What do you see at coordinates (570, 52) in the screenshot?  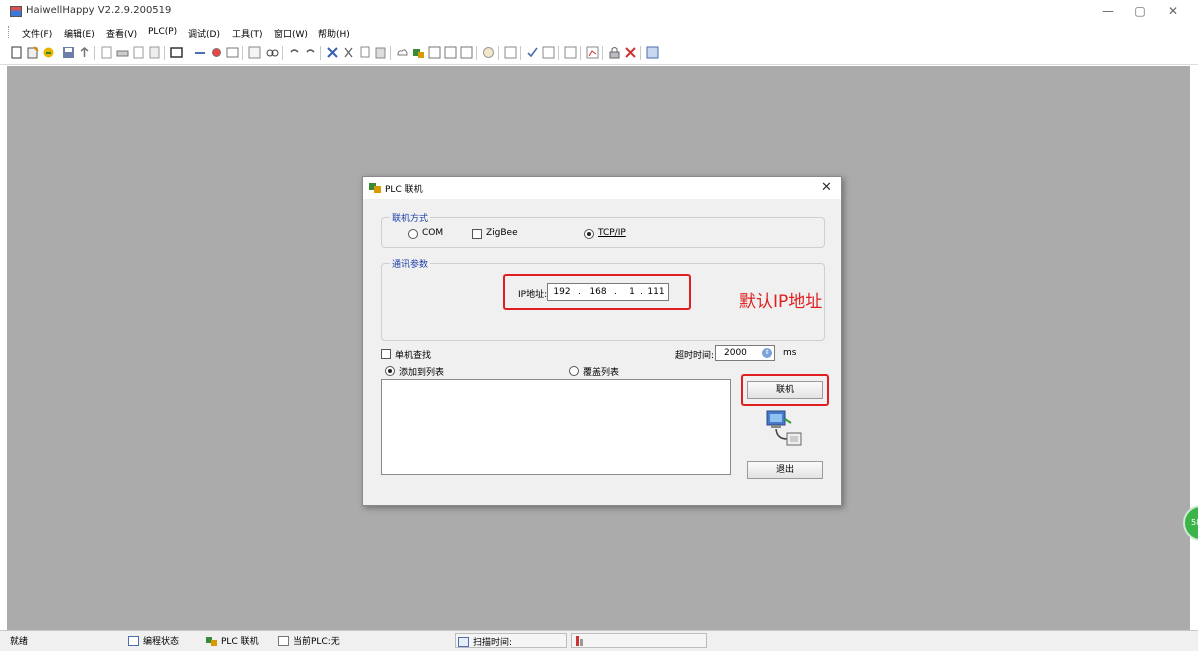 I see `library-icon` at bounding box center [570, 52].